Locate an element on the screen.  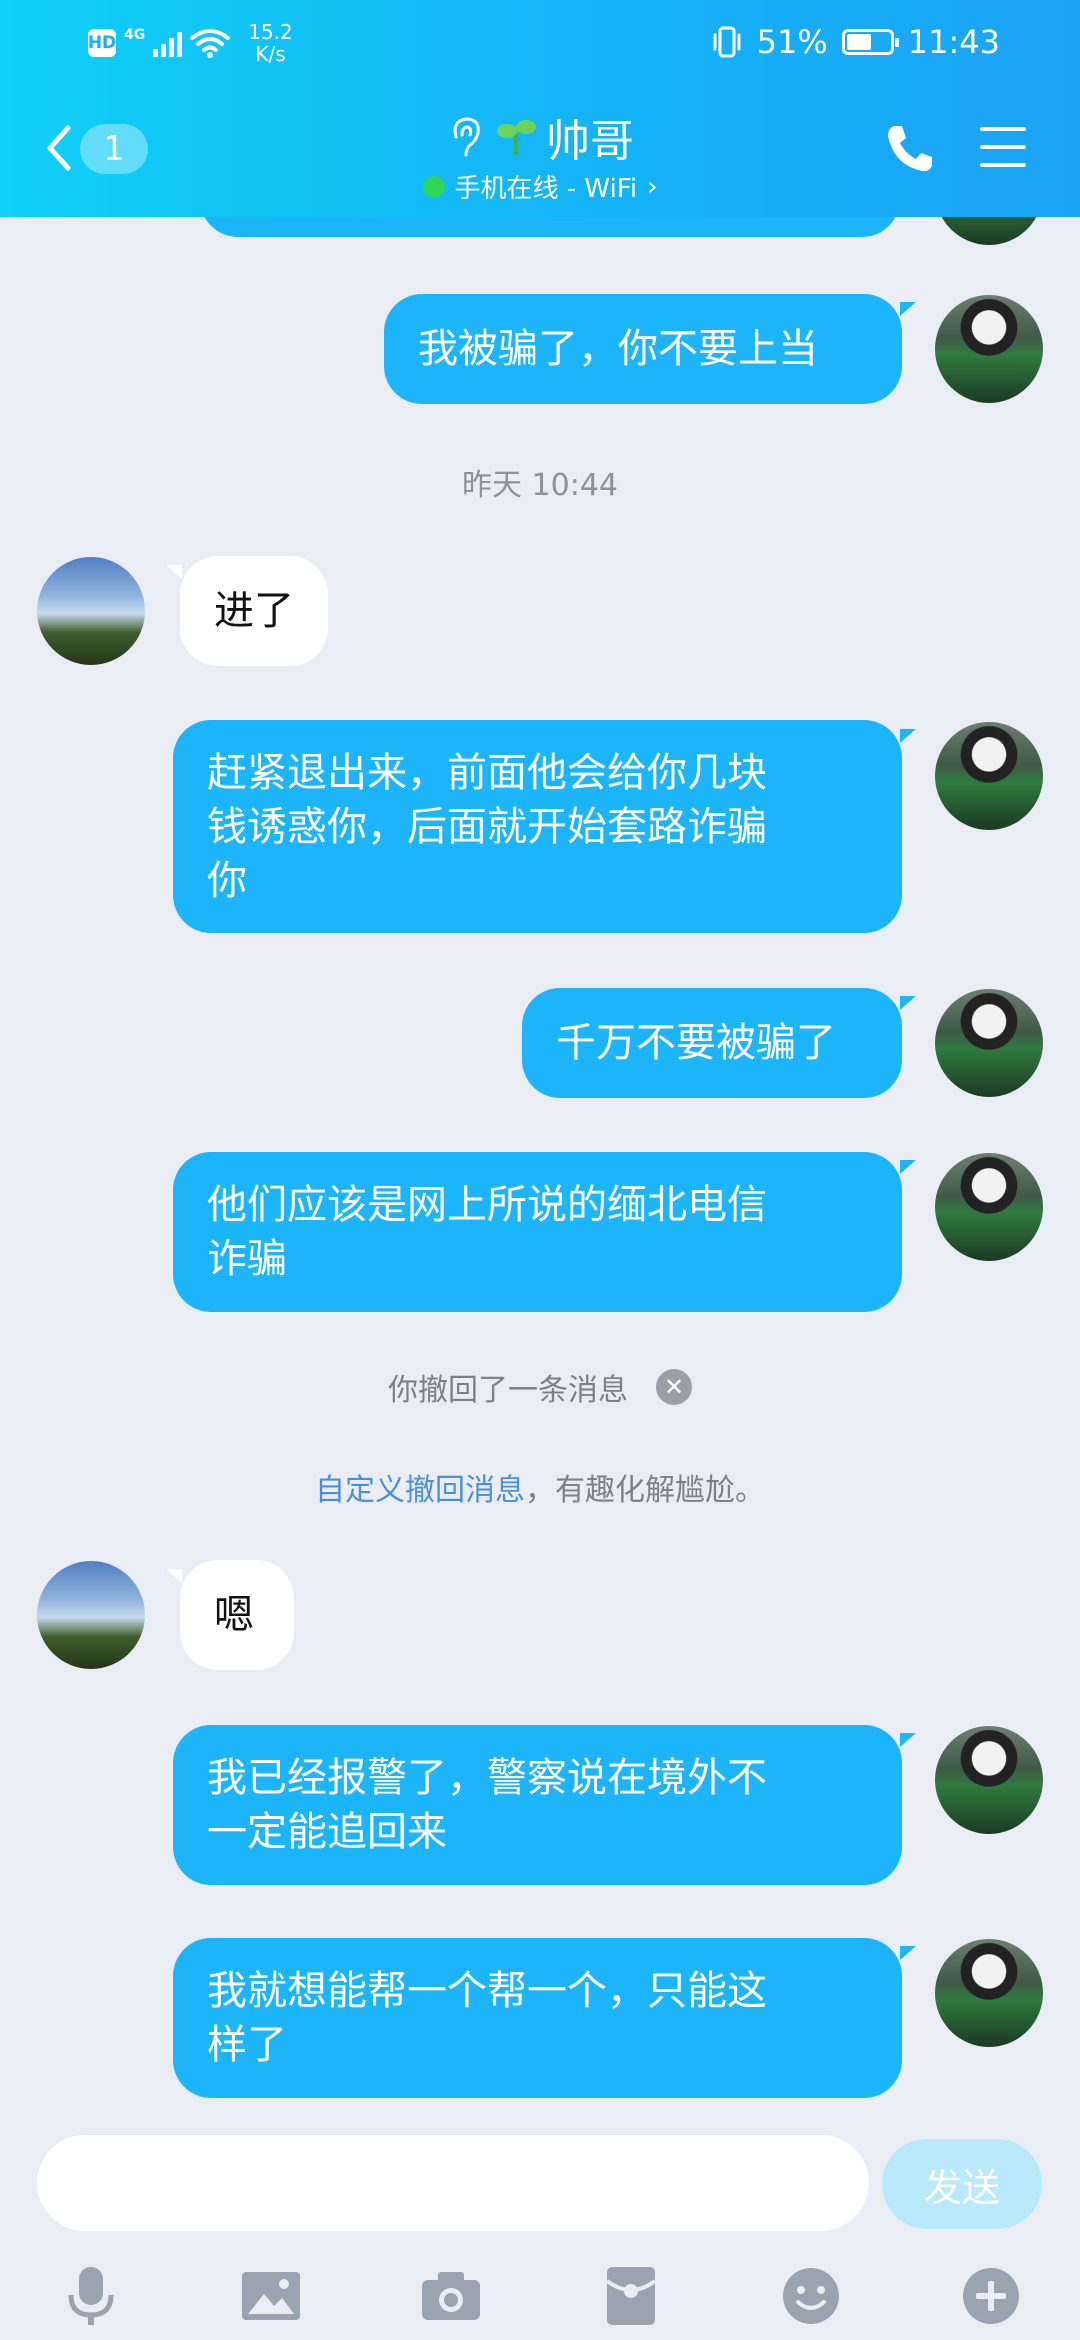
message-text-line: 我就想能帮一个帮一个，只能这 is located at coordinates (487, 1991).